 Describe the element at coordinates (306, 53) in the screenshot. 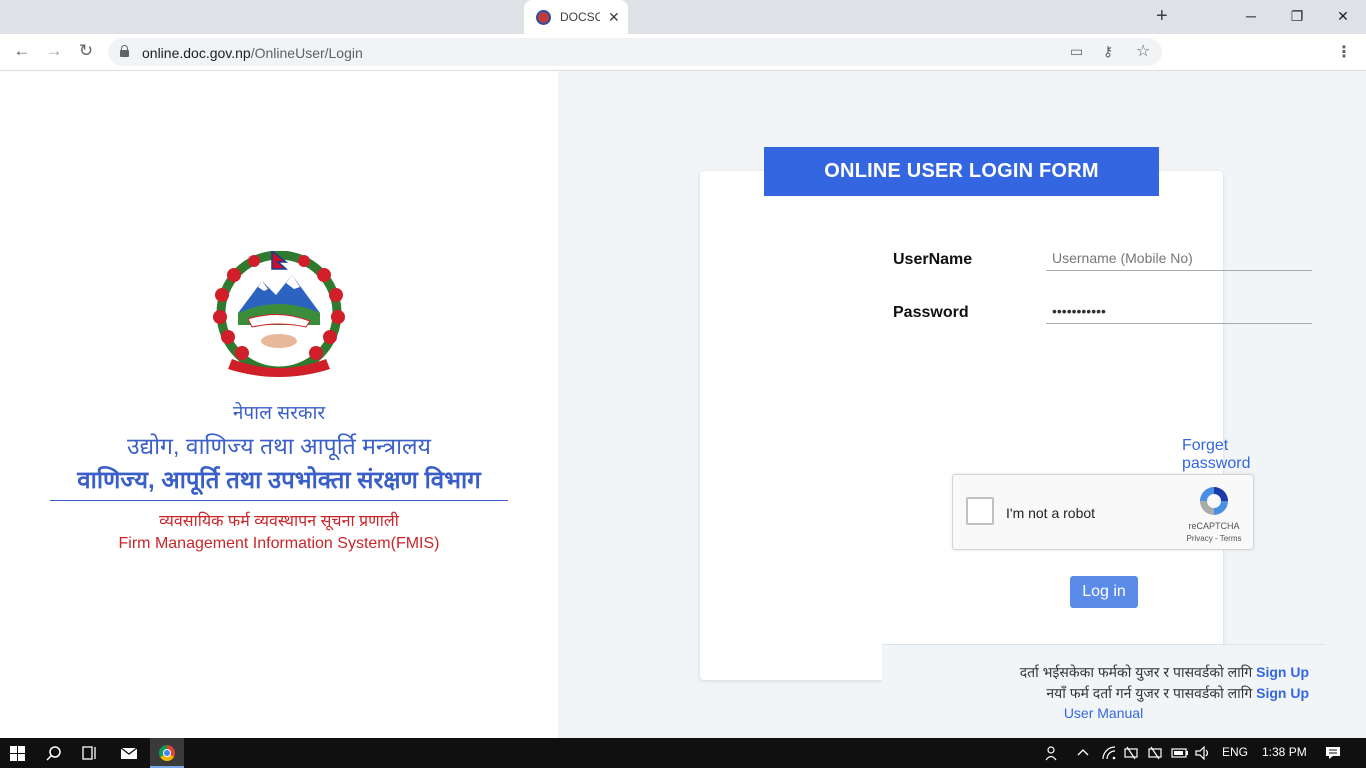

I see `url-path: /OnlineUser/Login` at that location.